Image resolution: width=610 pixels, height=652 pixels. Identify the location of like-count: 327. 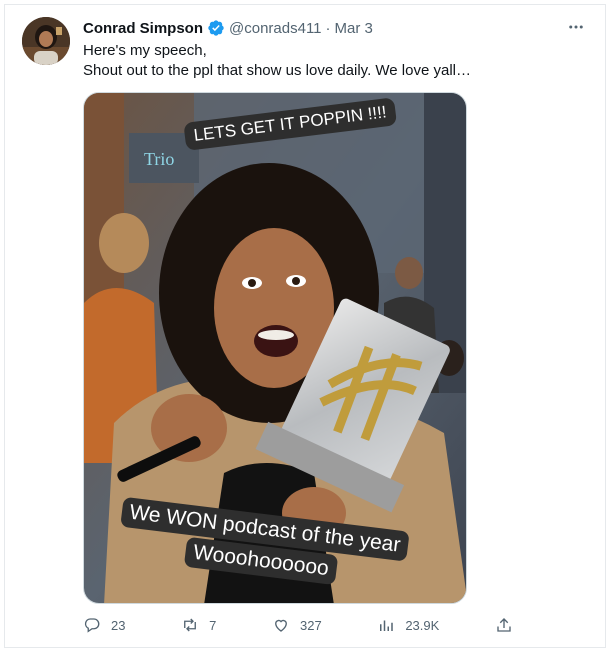
(310, 625).